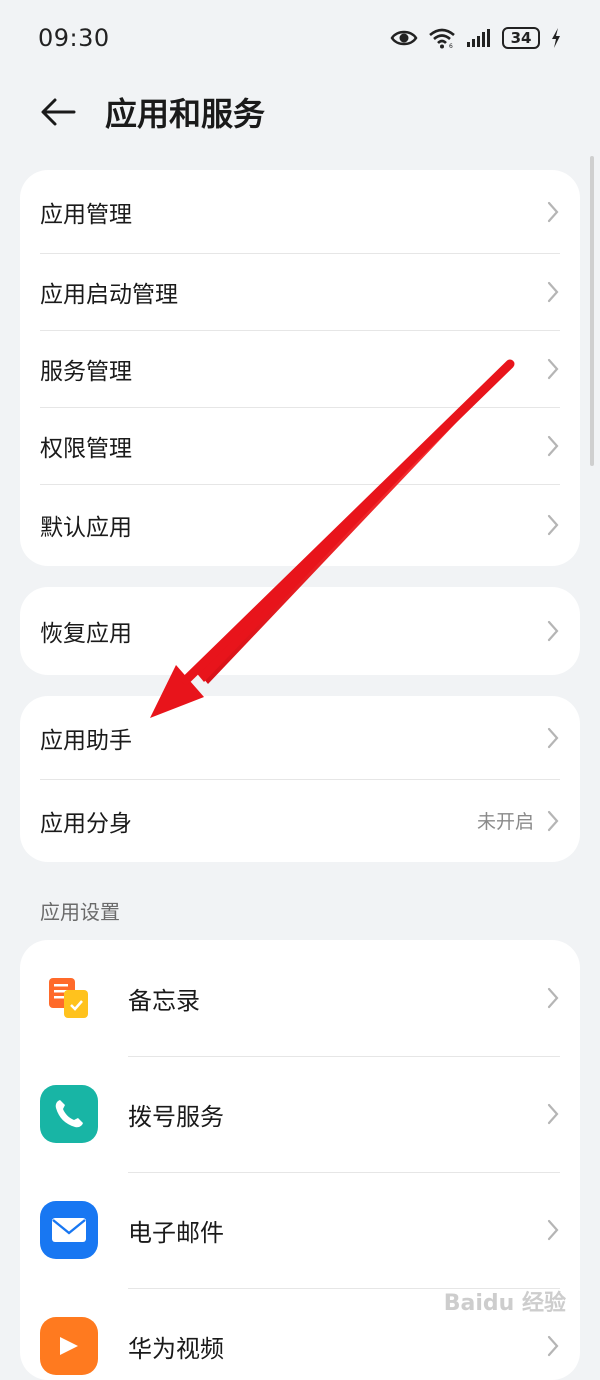 This screenshot has width=600, height=1380. Describe the element at coordinates (521, 38) in the screenshot. I see `battery-indicator: 34` at that location.